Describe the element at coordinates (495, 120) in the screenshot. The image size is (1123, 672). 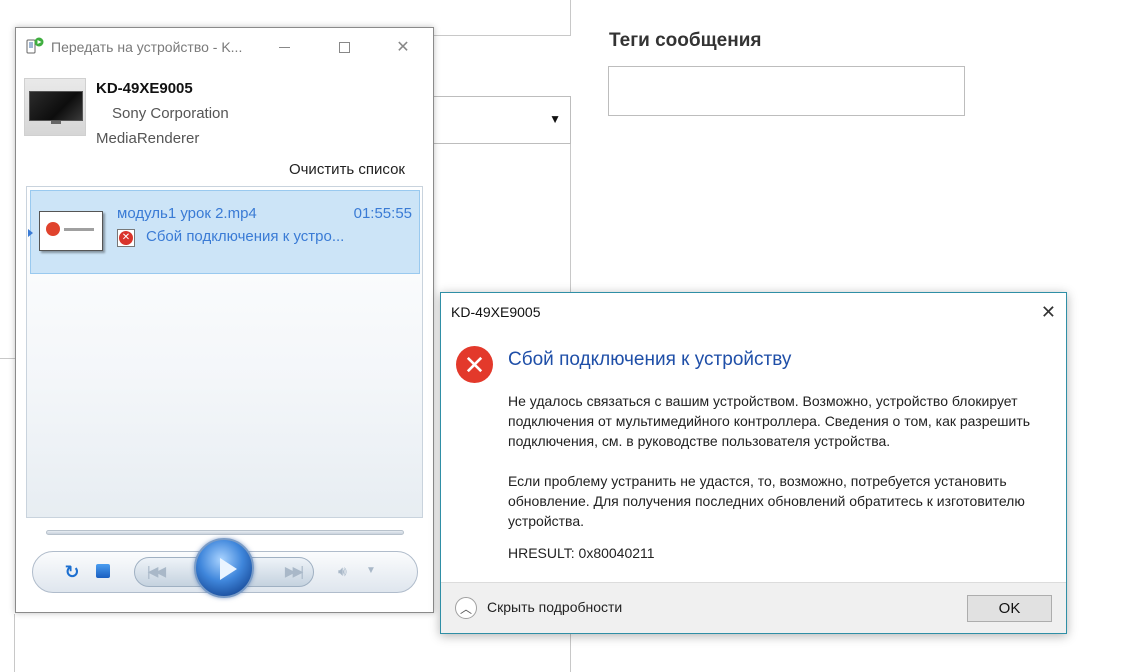
I see `bg-dropdown: ▼` at that location.